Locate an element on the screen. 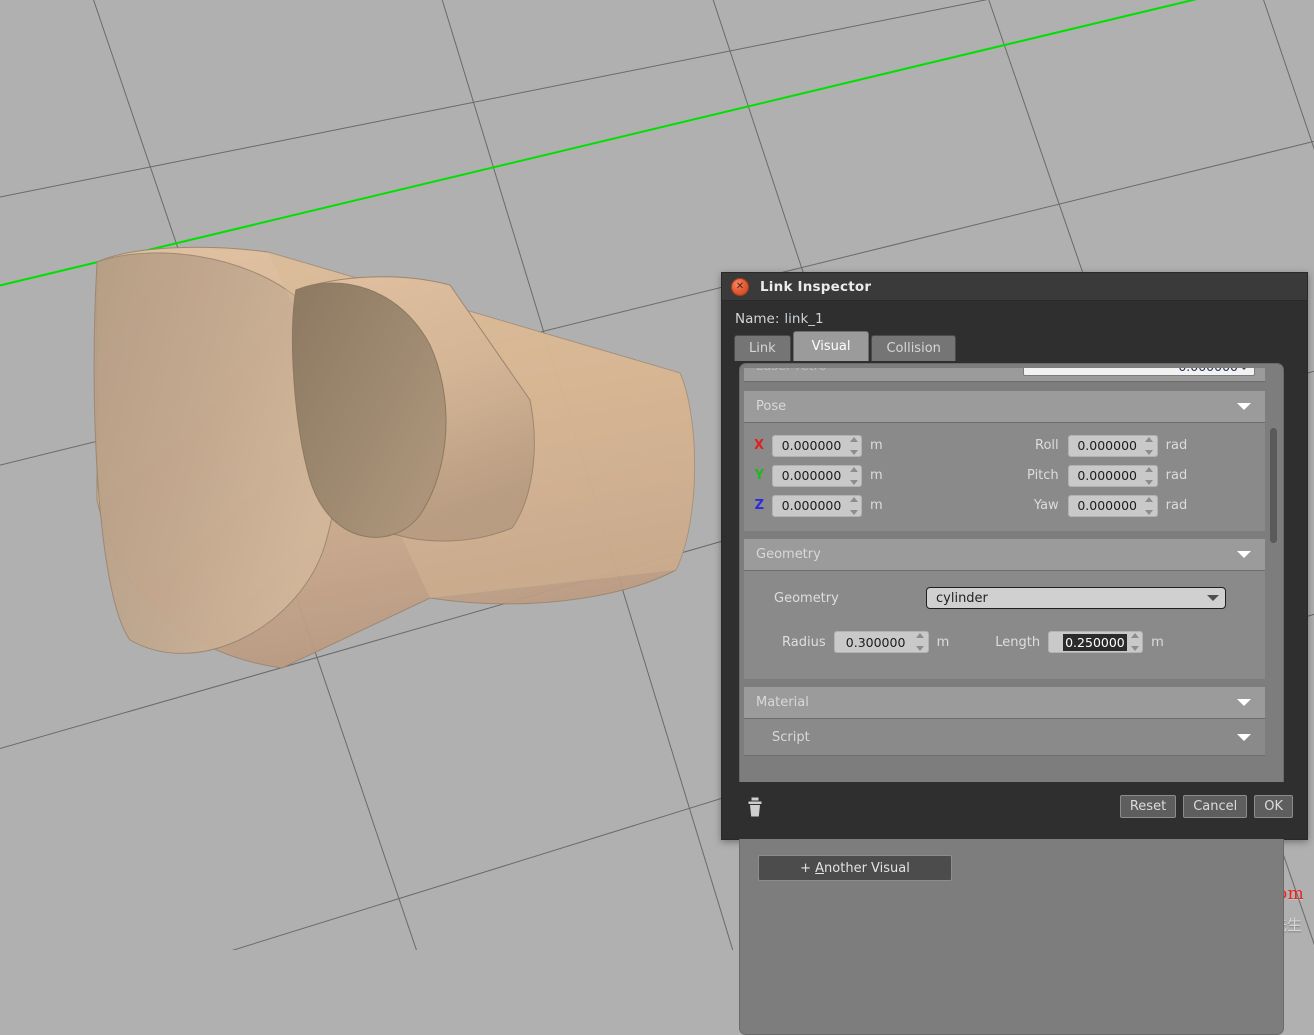  roll-label: Roll is located at coordinates (1047, 445).